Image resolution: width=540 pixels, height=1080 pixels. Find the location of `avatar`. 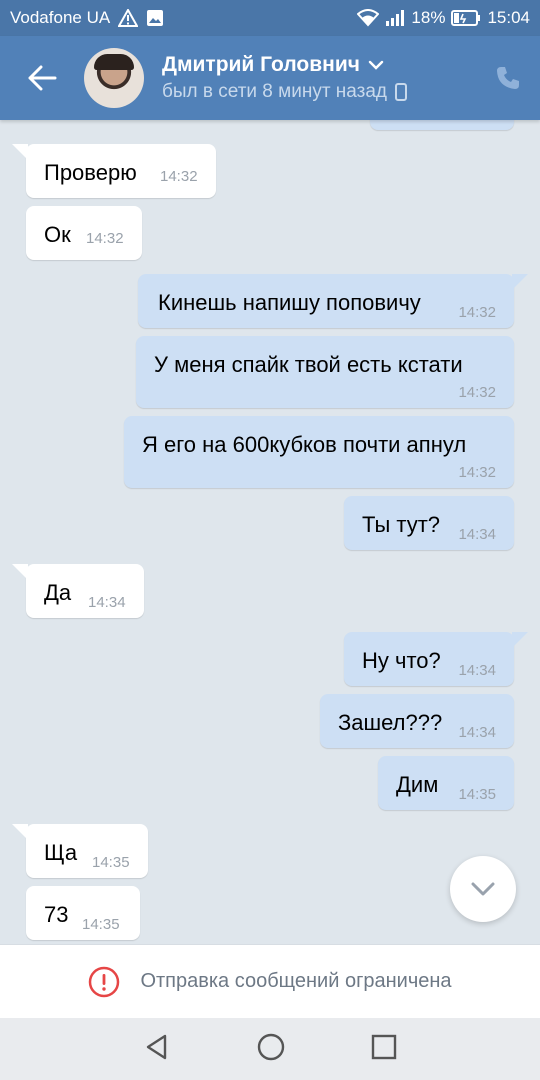

avatar is located at coordinates (114, 78).